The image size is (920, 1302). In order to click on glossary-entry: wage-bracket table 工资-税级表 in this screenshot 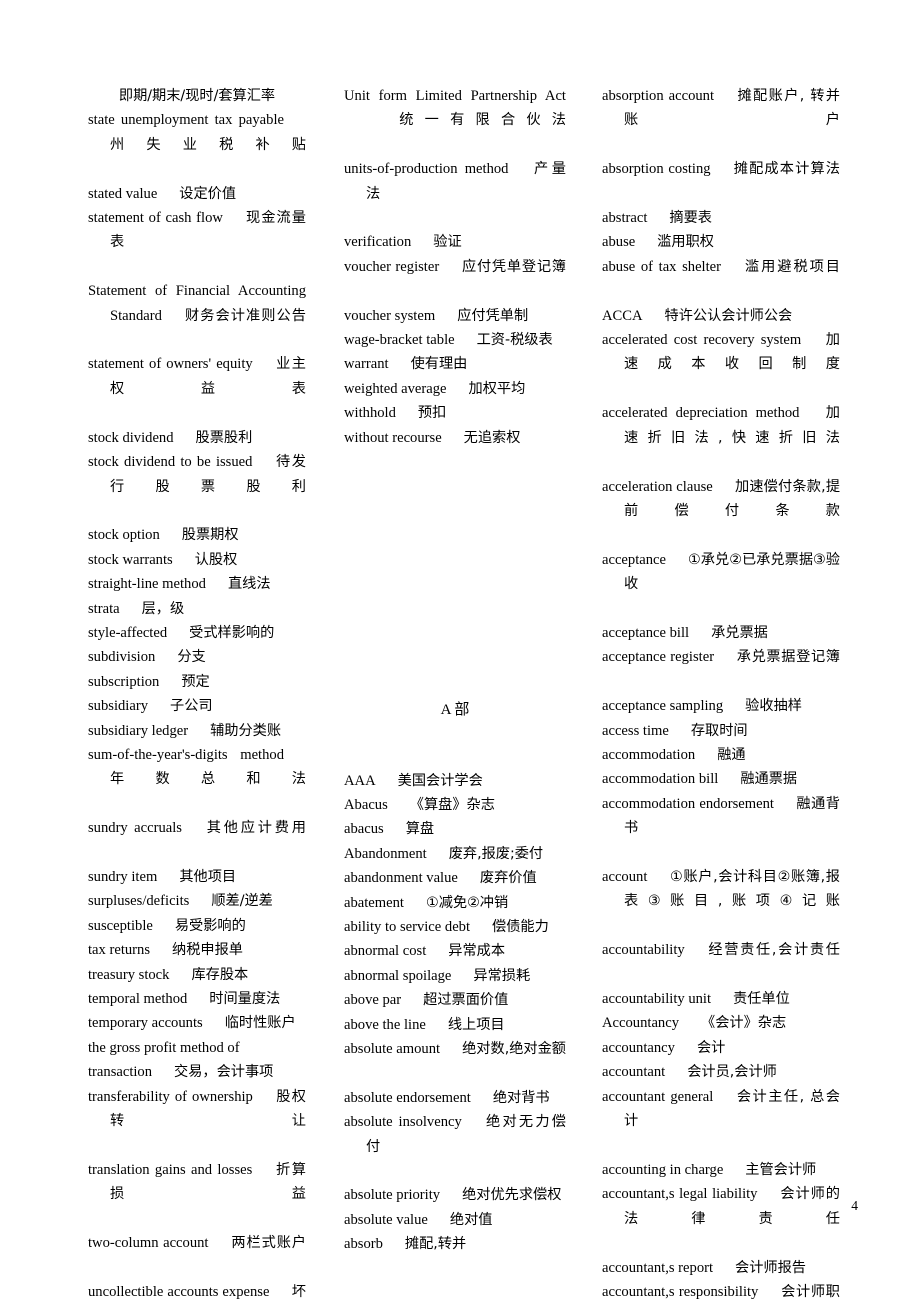, I will do `click(455, 340)`.